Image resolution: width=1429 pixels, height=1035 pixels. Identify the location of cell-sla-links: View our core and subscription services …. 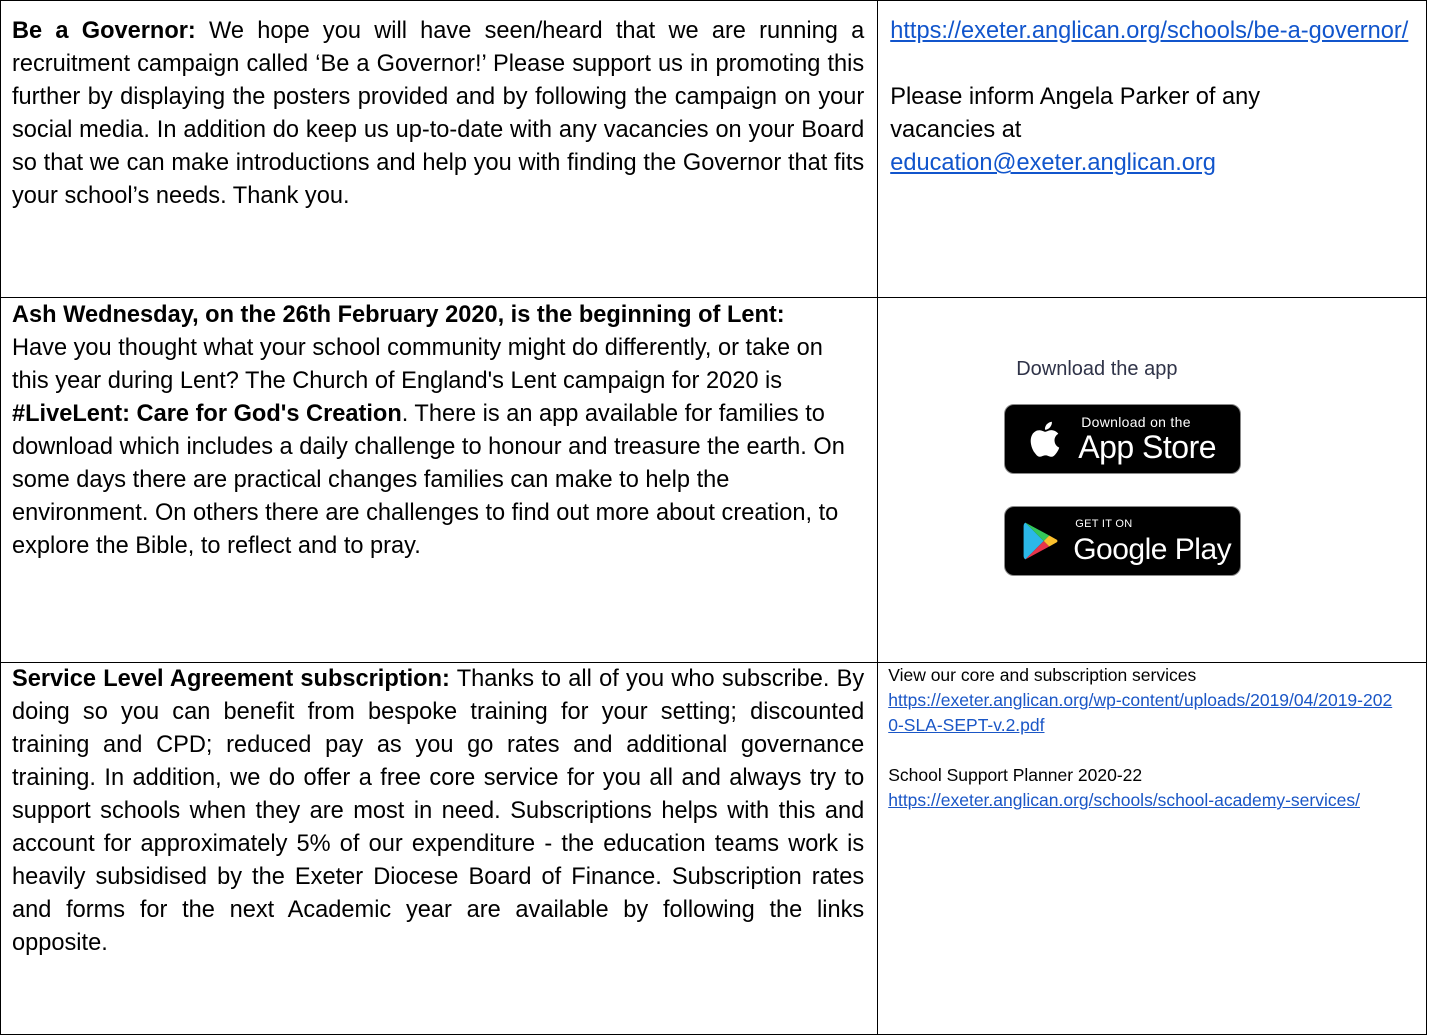
(1152, 848).